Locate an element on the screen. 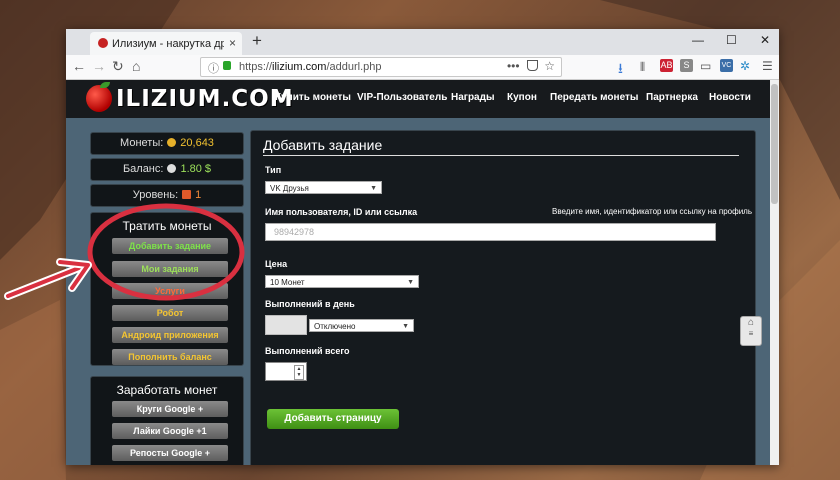  highlight-ellipse is located at coordinates (166, 252).